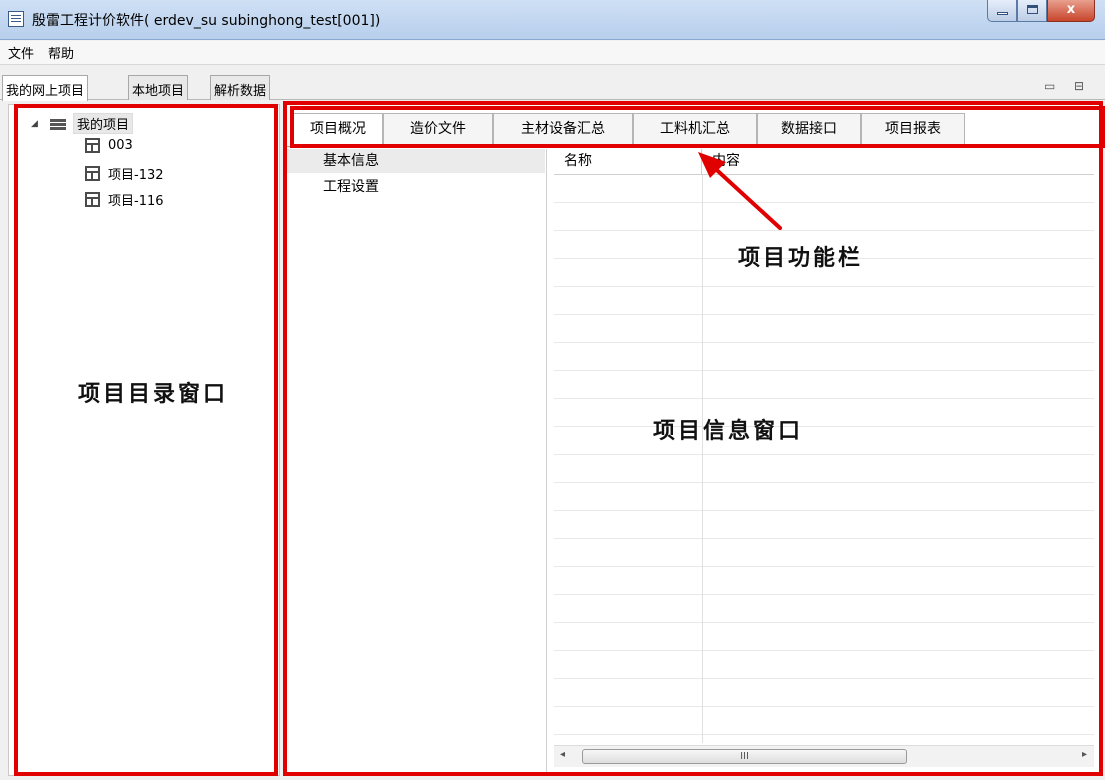  Describe the element at coordinates (1002, 13) in the screenshot. I see `minimize-icon` at that location.